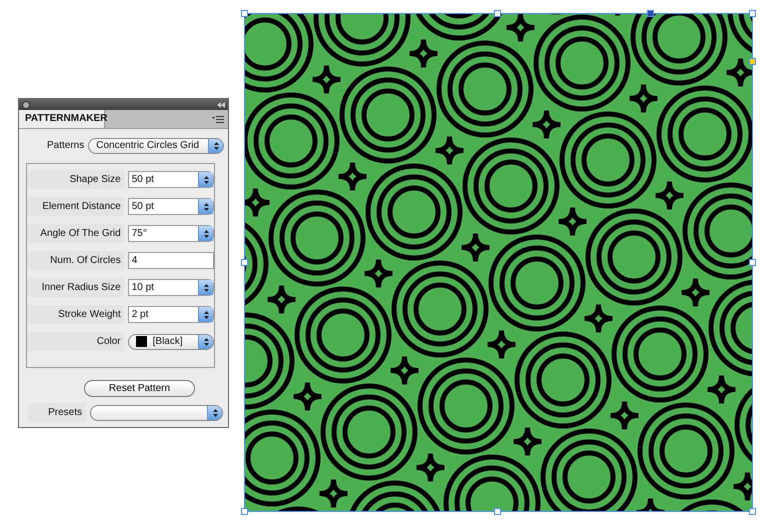  Describe the element at coordinates (75, 179) in the screenshot. I see `field-label: Shape Size` at that location.